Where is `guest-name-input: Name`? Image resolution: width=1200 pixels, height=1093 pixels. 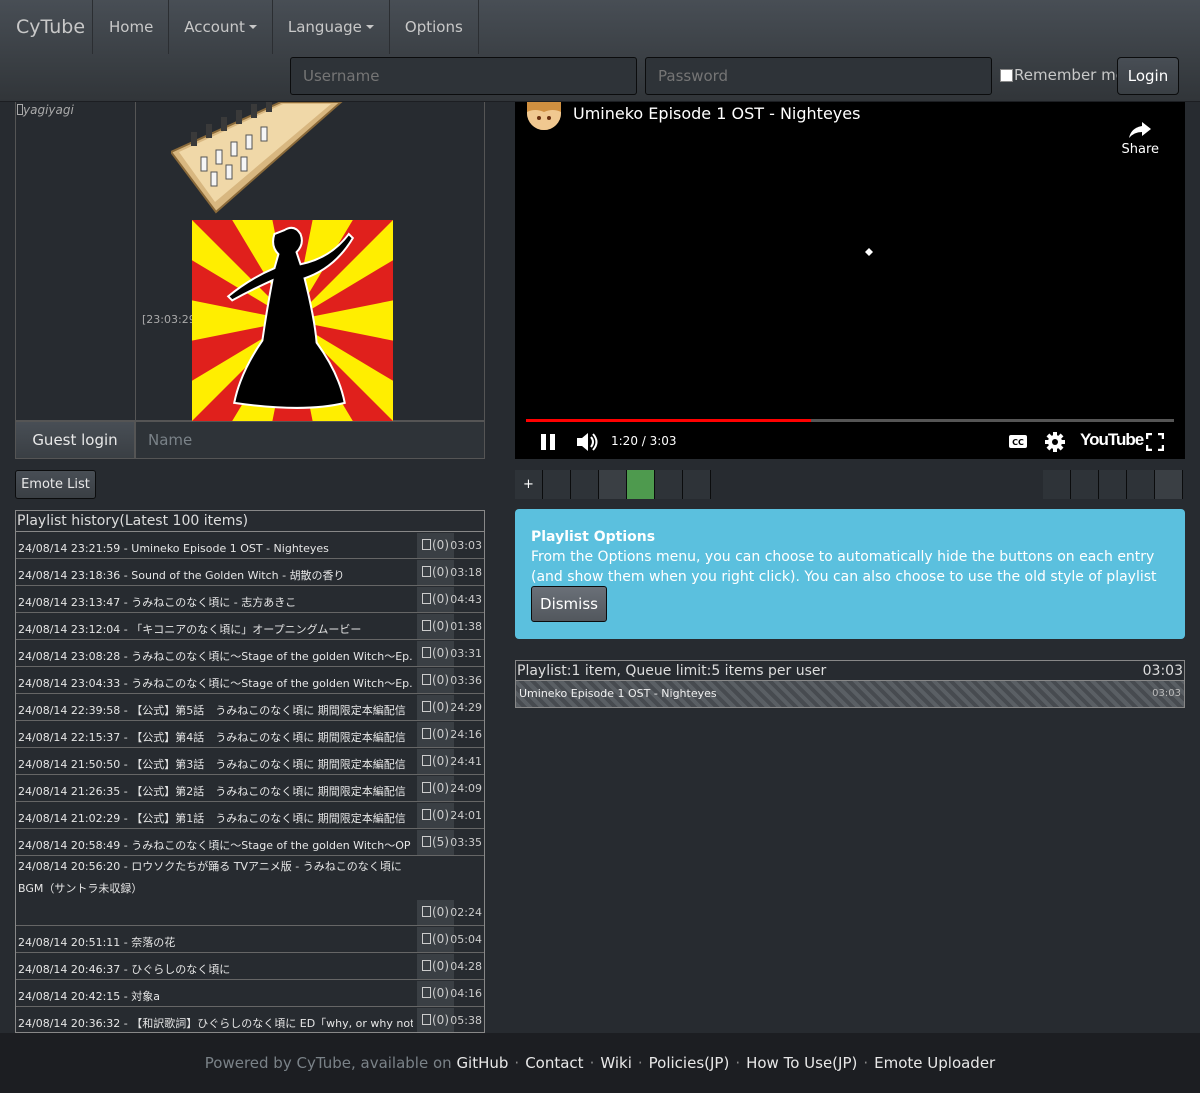
guest-name-input: Name is located at coordinates (310, 440).